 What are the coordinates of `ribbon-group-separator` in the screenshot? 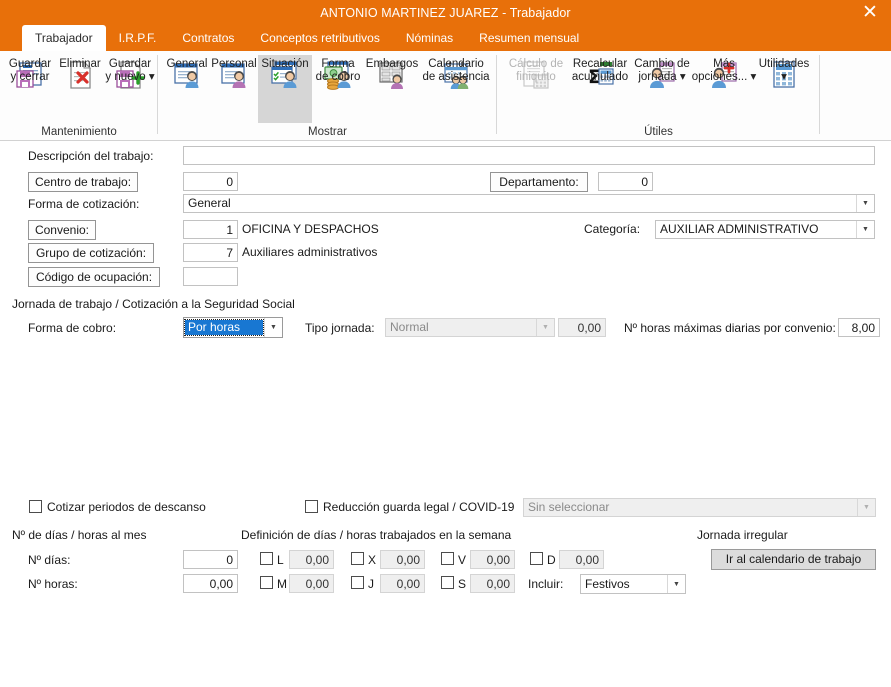 It's located at (819, 94).